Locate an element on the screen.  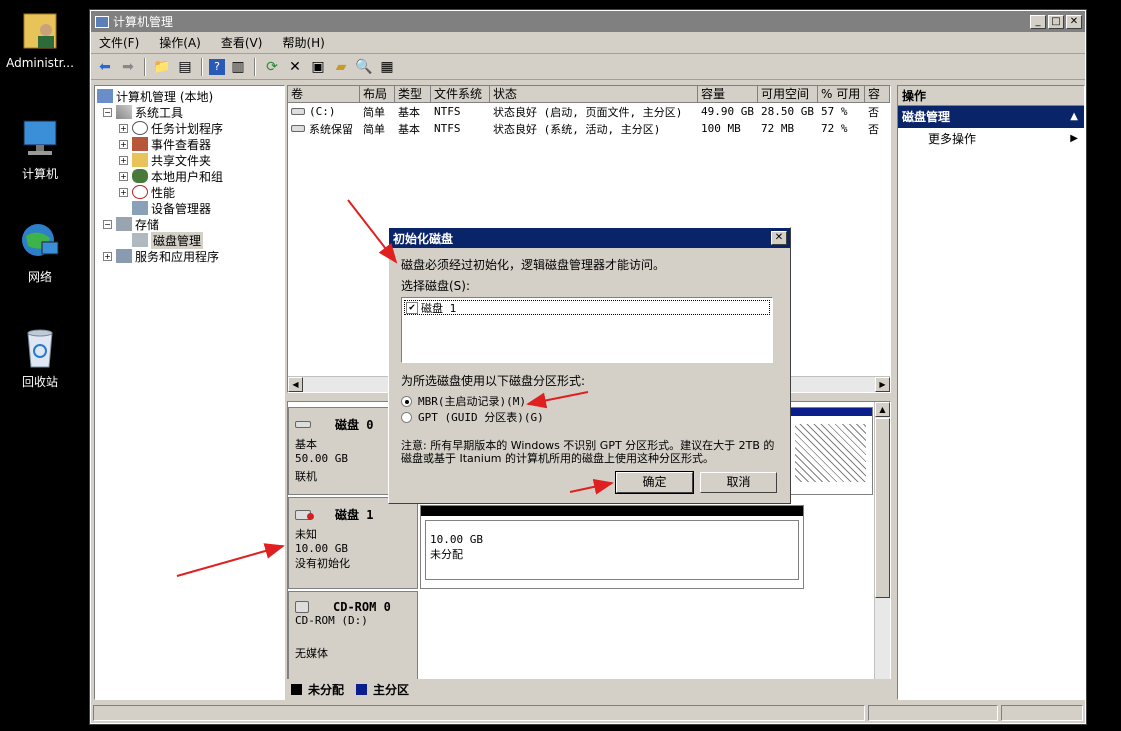
tree-item-performance: + 性能 is located at coordinates (189, 192).